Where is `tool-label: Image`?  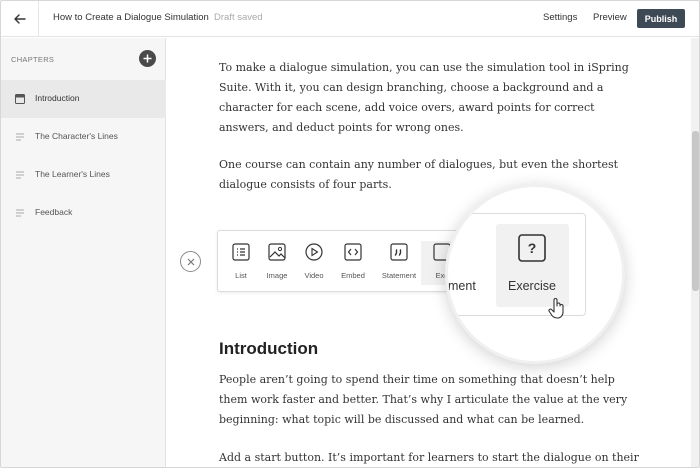
tool-label: Image is located at coordinates (277, 275).